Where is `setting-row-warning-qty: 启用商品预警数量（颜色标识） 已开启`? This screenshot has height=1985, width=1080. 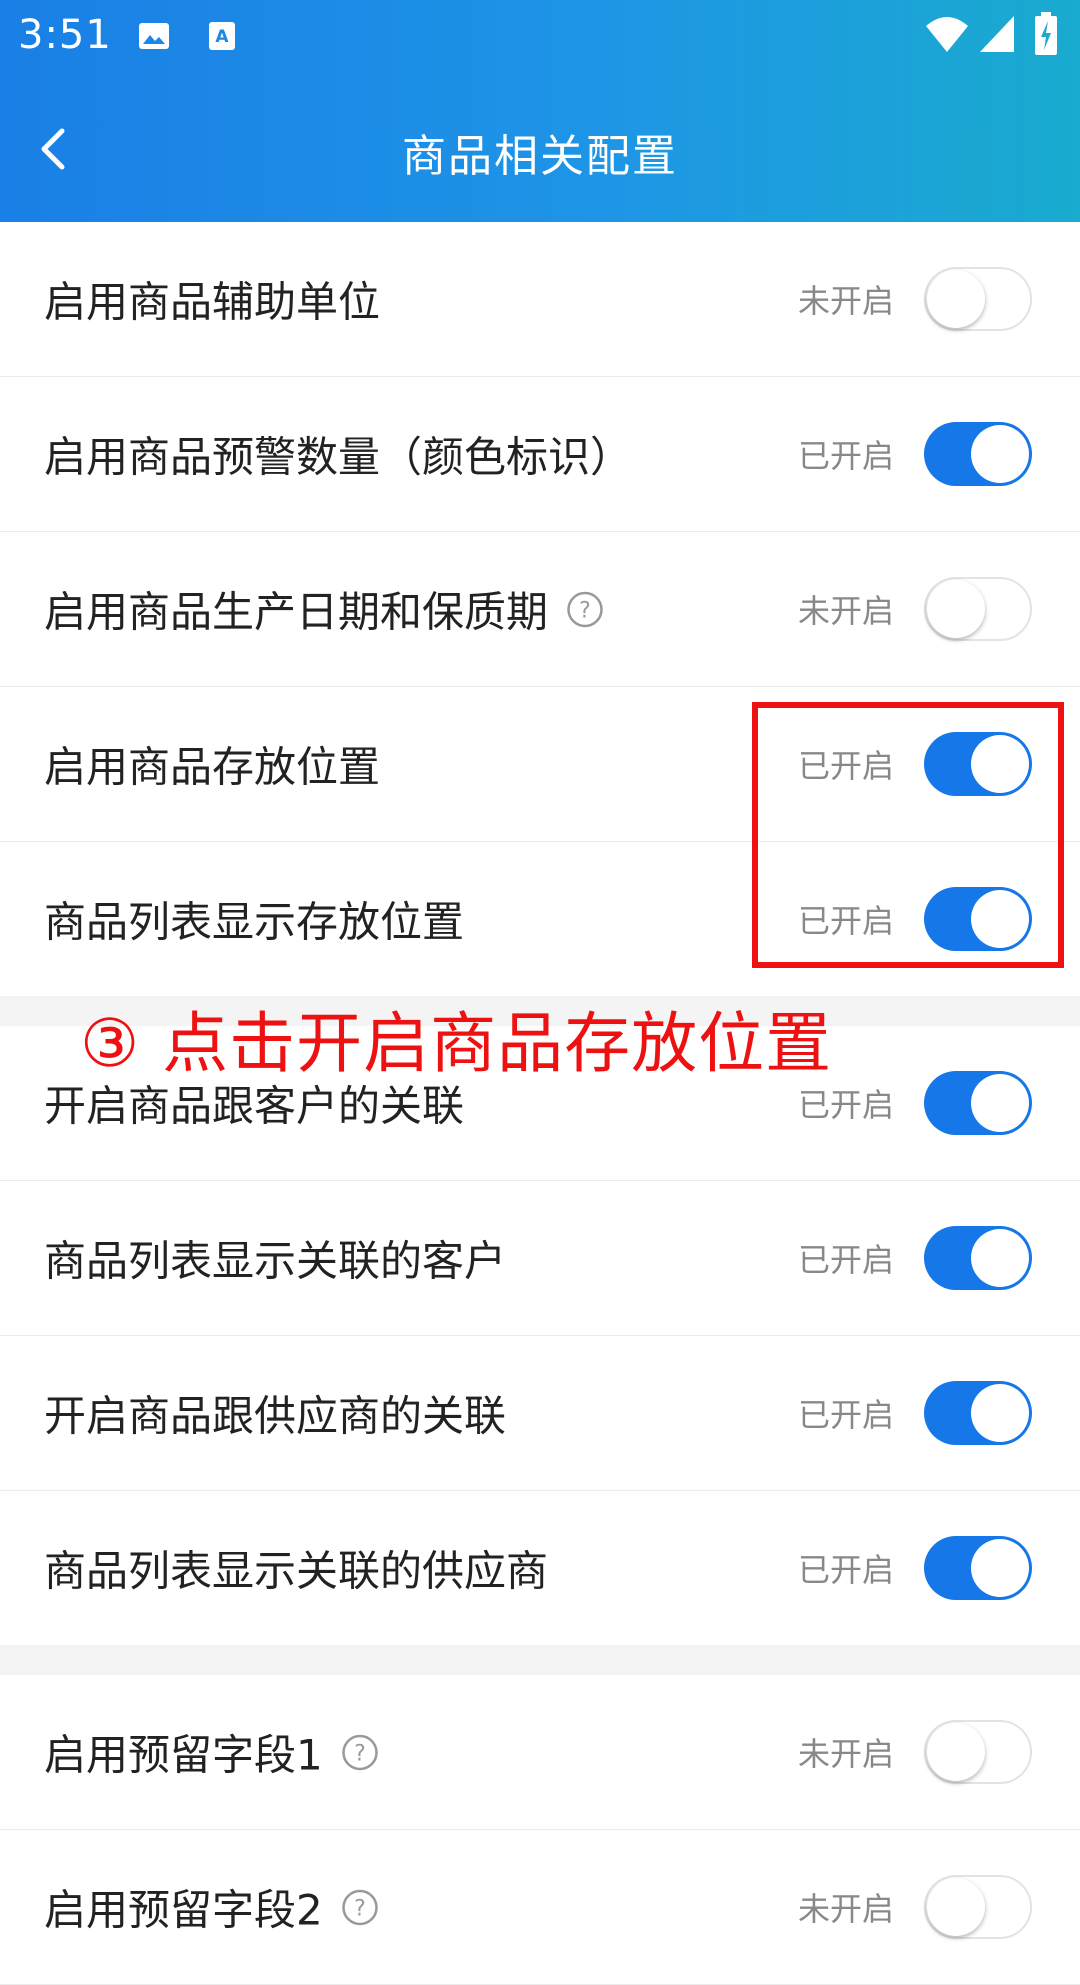 setting-row-warning-qty: 启用商品预警数量（颜色标识） 已开启 is located at coordinates (540, 454).